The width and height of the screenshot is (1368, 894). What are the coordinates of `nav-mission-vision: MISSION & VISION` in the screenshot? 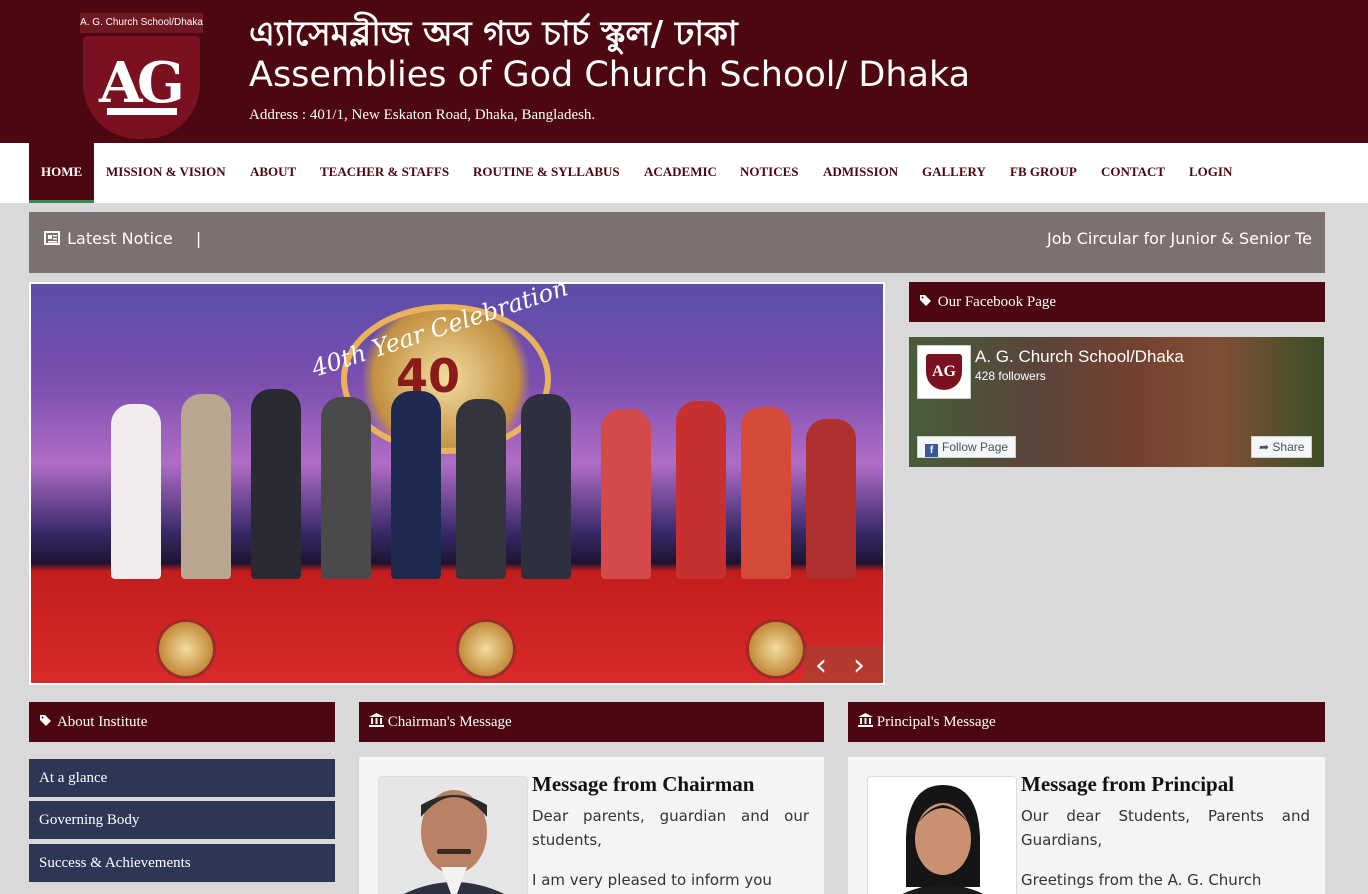 It's located at (166, 173).